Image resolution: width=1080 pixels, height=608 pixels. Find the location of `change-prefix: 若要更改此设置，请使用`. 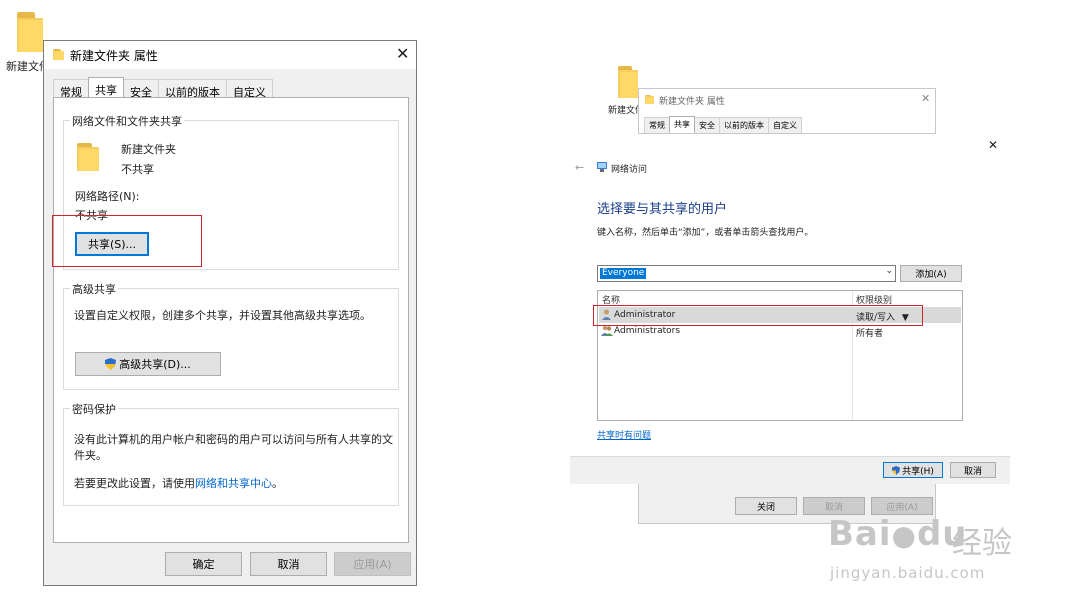

change-prefix: 若要更改此设置，请使用 is located at coordinates (134, 483).